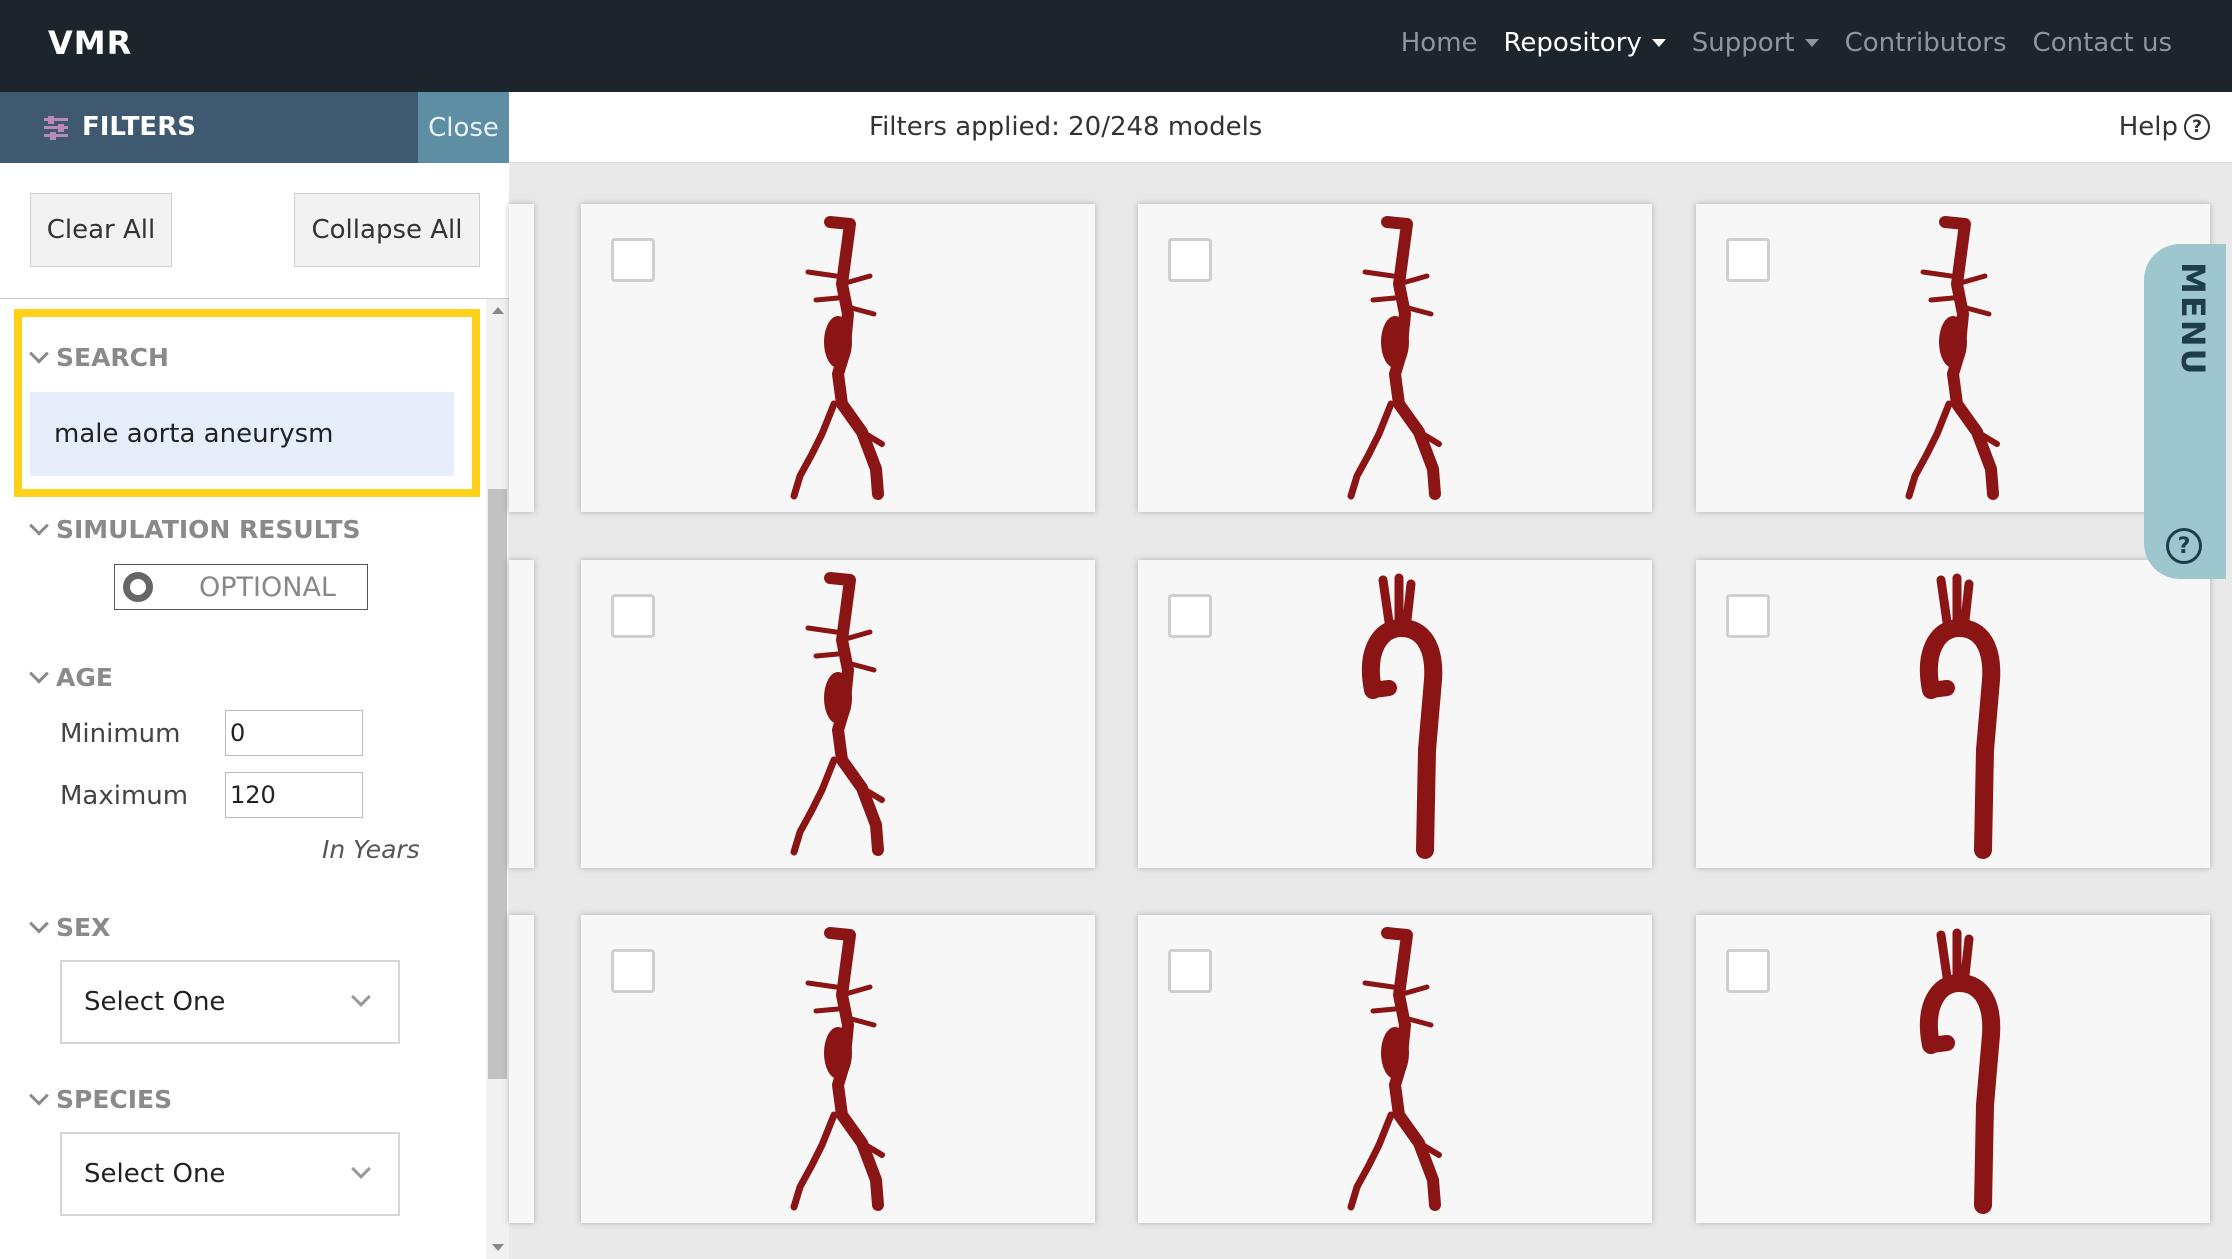 This screenshot has width=2232, height=1259. What do you see at coordinates (120, 734) in the screenshot?
I see `age-minimum-label: Minimum` at bounding box center [120, 734].